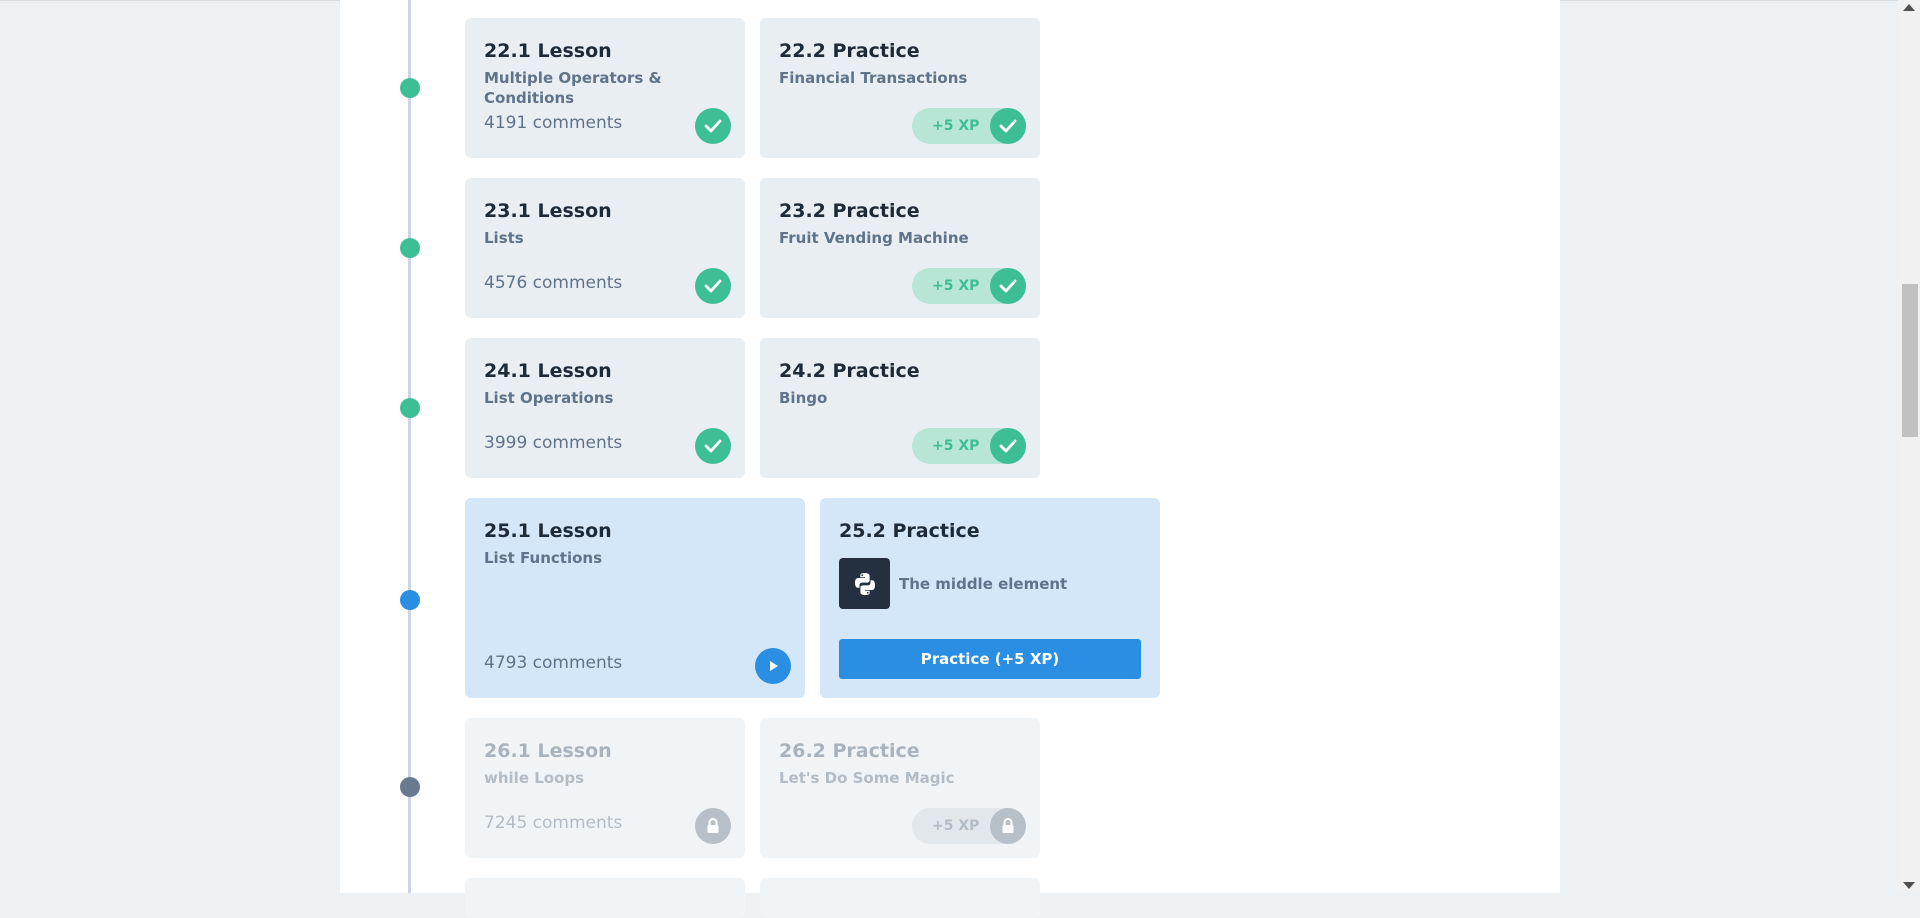 Image resolution: width=1920 pixels, height=918 pixels. What do you see at coordinates (504, 238) in the screenshot?
I see `lesson-title: Lists` at bounding box center [504, 238].